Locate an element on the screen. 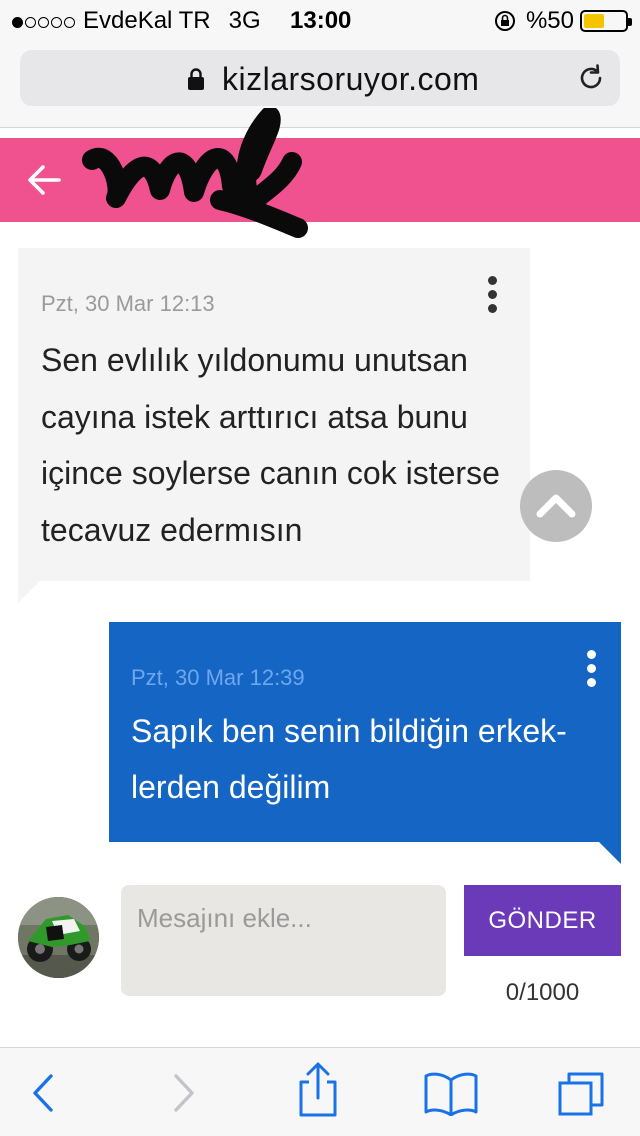 The height and width of the screenshot is (1136, 640). browser-toolbar is located at coordinates (320, 1091).